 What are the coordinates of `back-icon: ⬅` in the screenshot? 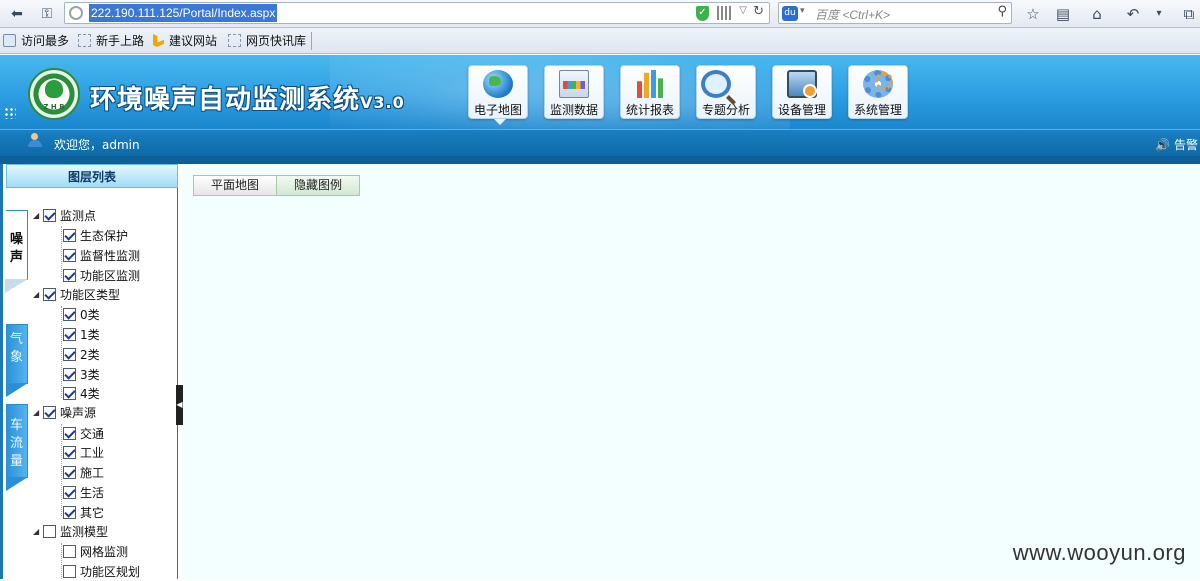 It's located at (17, 14).